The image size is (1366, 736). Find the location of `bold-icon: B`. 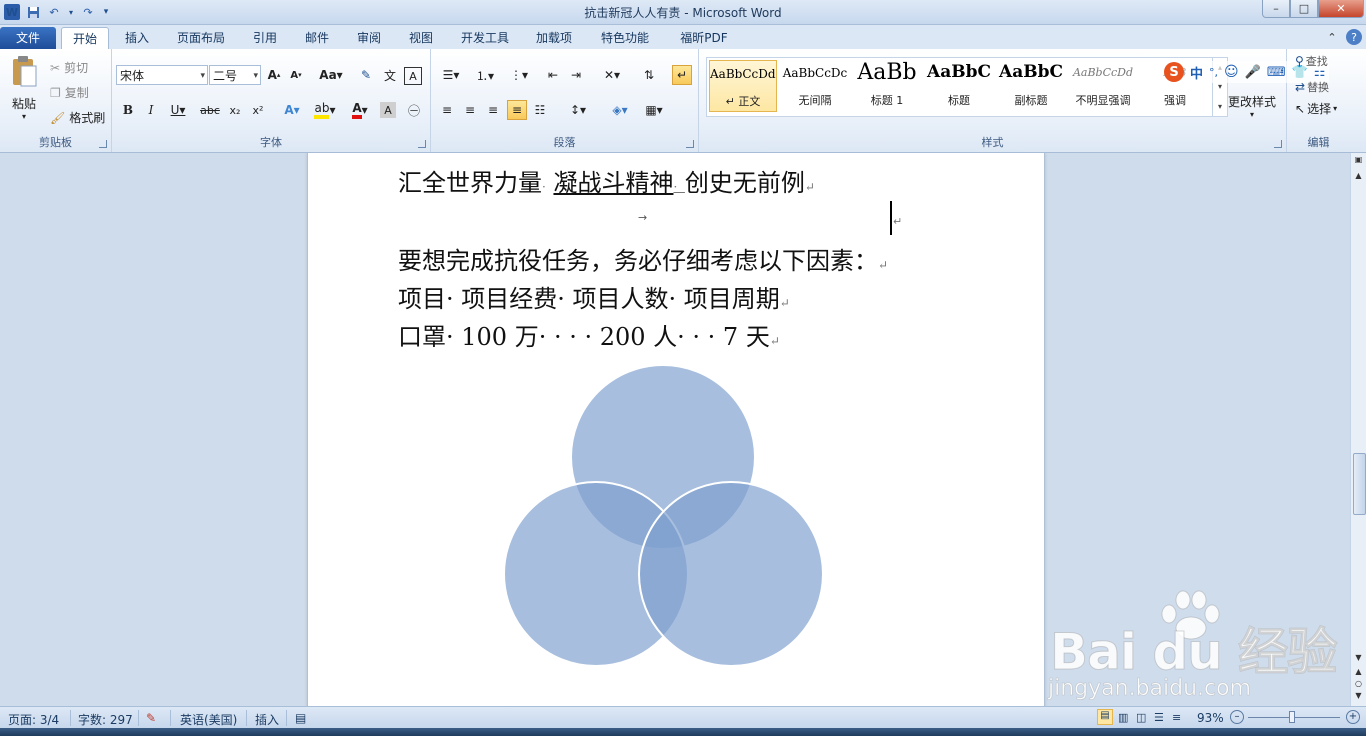

bold-icon: B is located at coordinates (128, 110).